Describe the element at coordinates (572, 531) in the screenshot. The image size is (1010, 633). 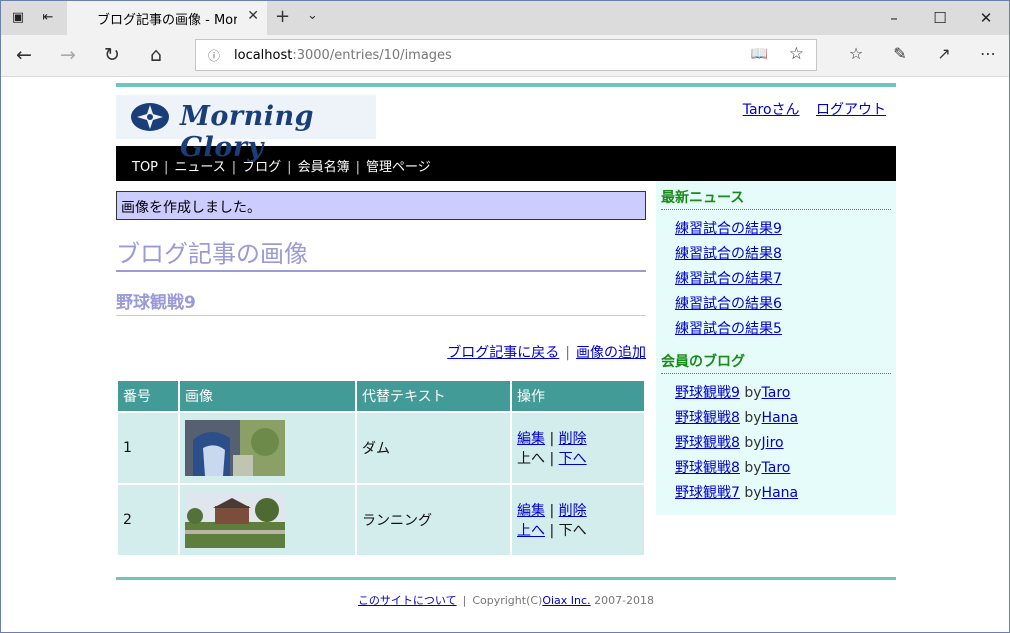
I see `move-down-label: 下へ` at that location.